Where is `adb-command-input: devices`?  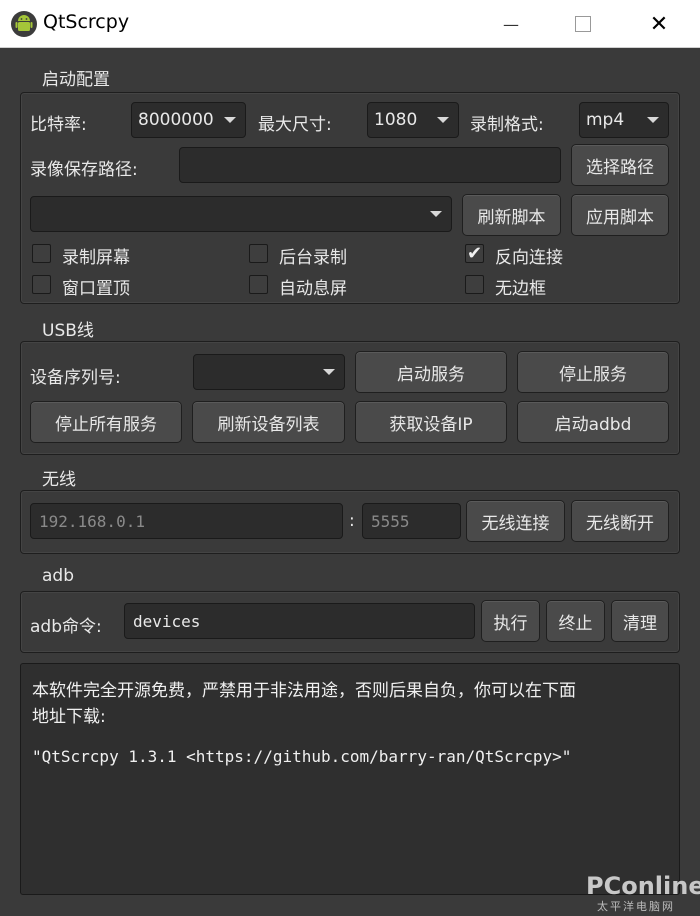
adb-command-input: devices is located at coordinates (299, 621).